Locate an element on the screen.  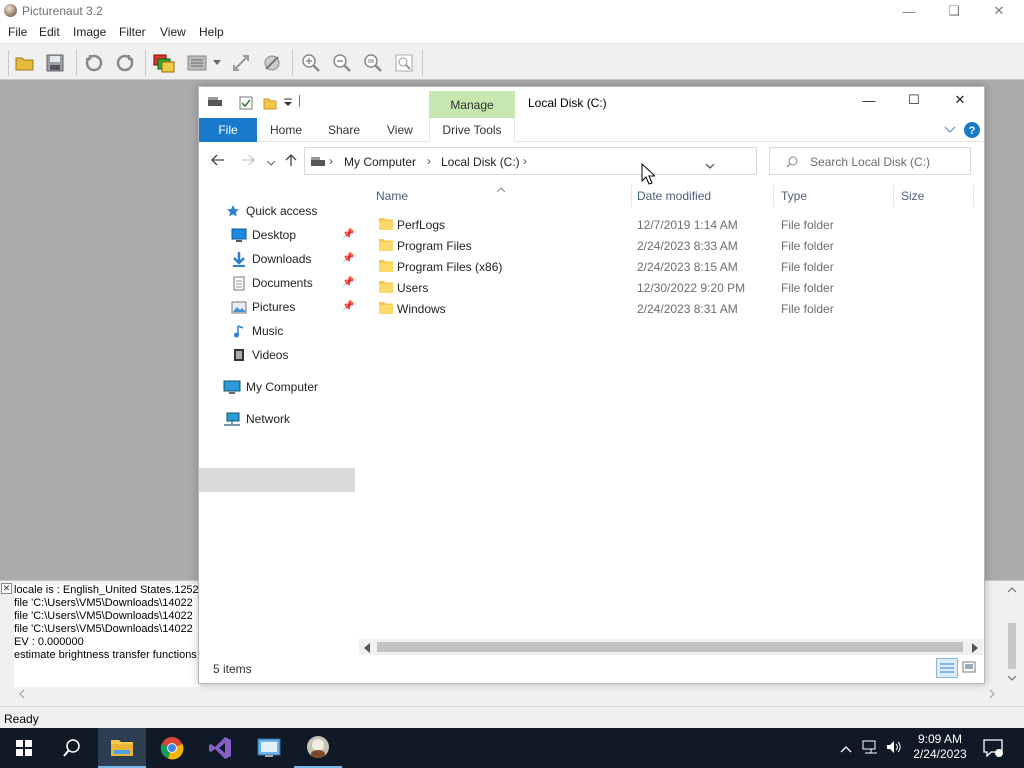
zoom-out-icon is located at coordinates (342, 63).